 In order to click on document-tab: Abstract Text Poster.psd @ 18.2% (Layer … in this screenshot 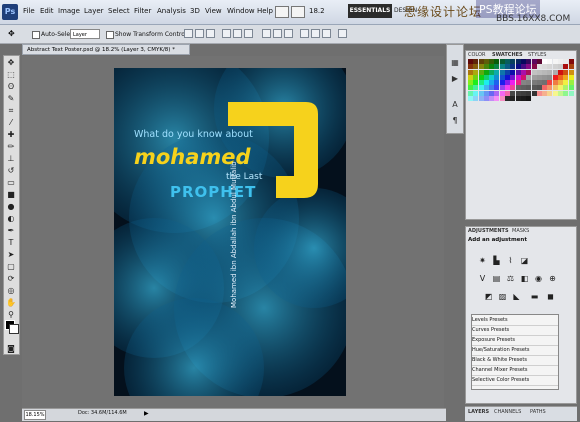, I will do `click(106, 49)`.